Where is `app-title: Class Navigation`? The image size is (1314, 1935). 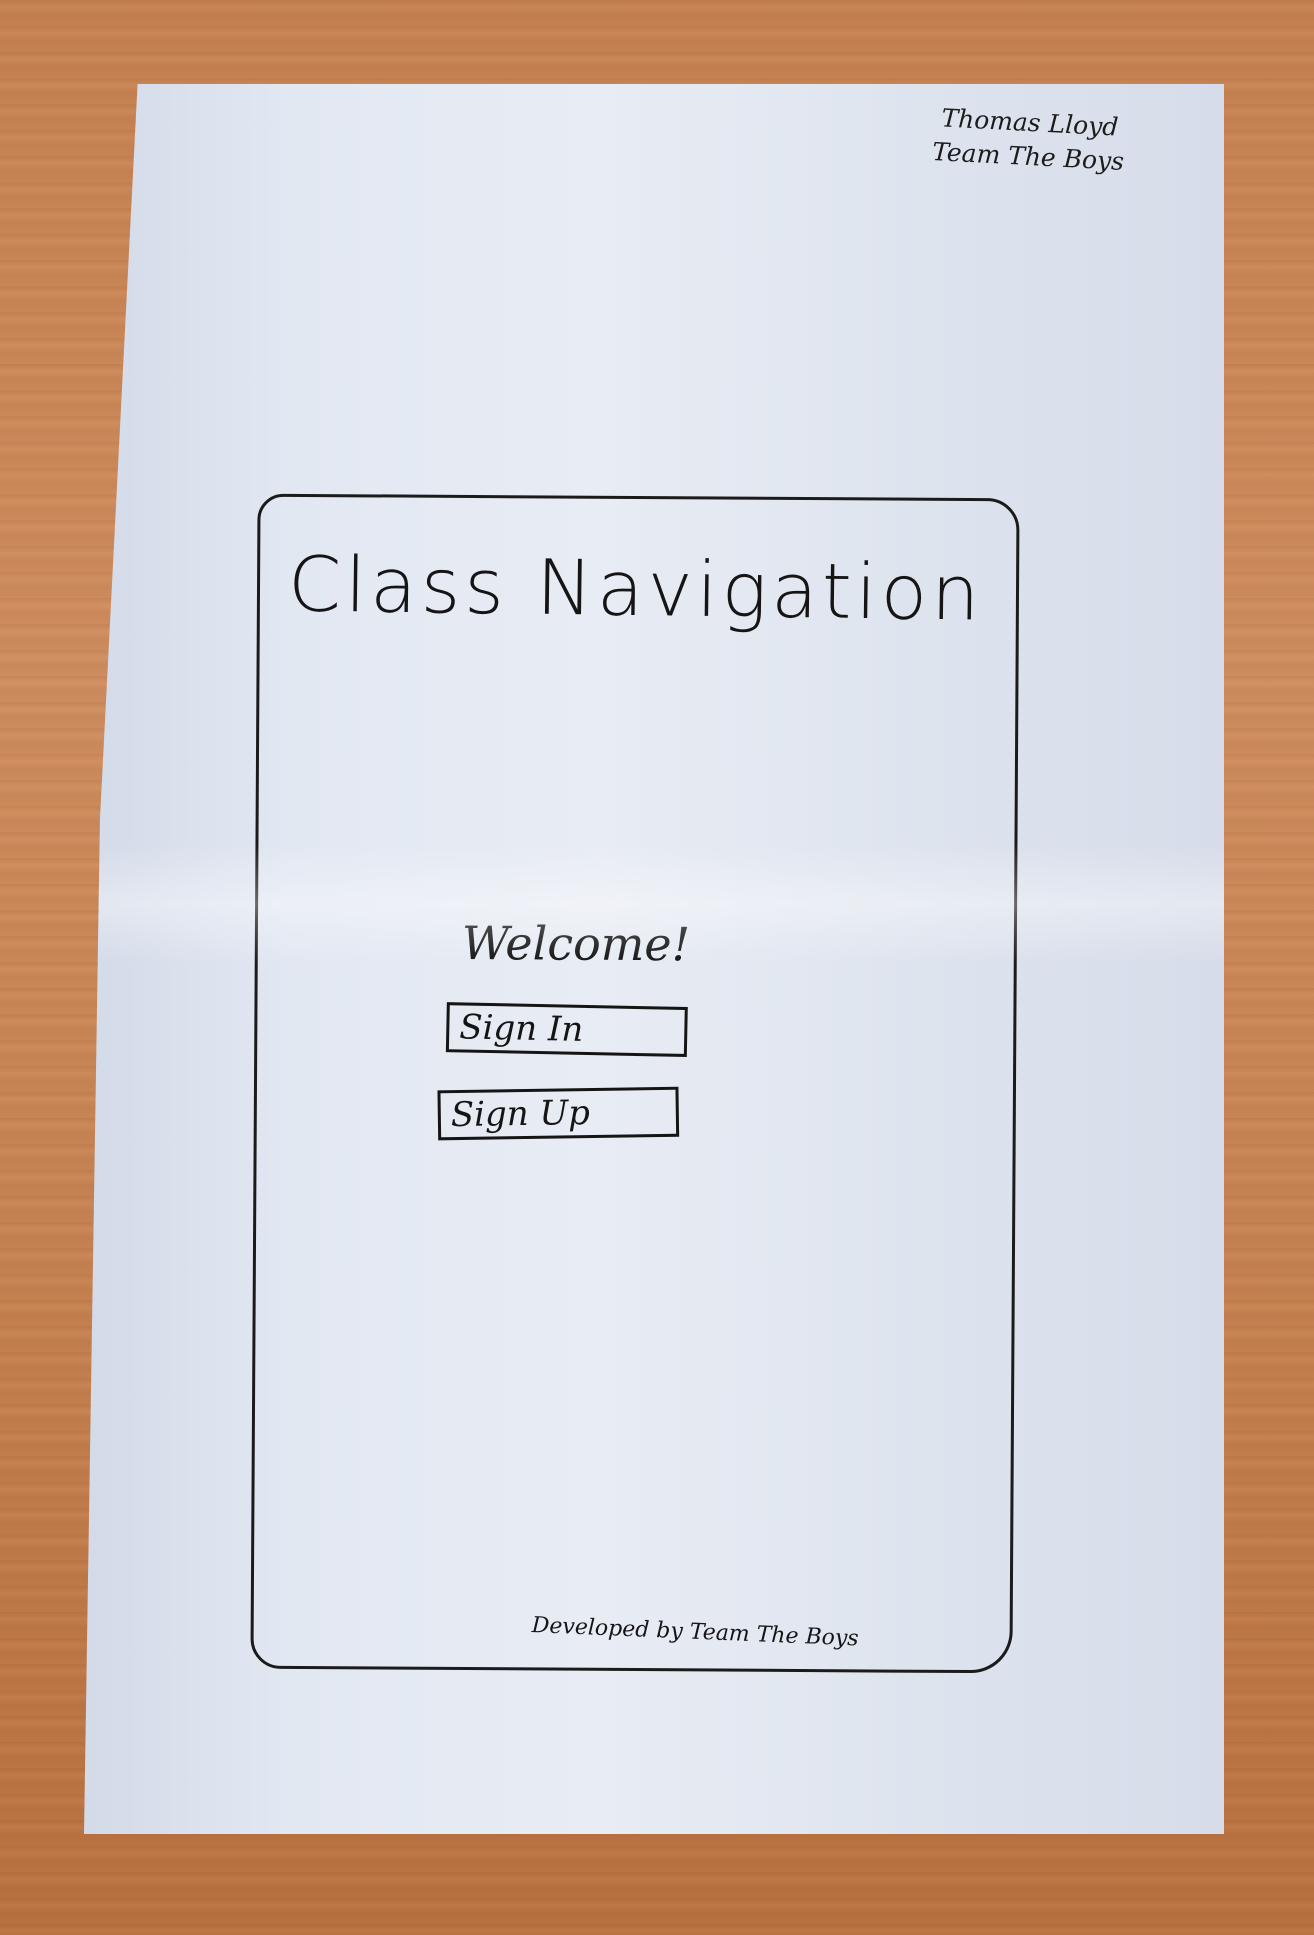 app-title: Class Navigation is located at coordinates (635, 588).